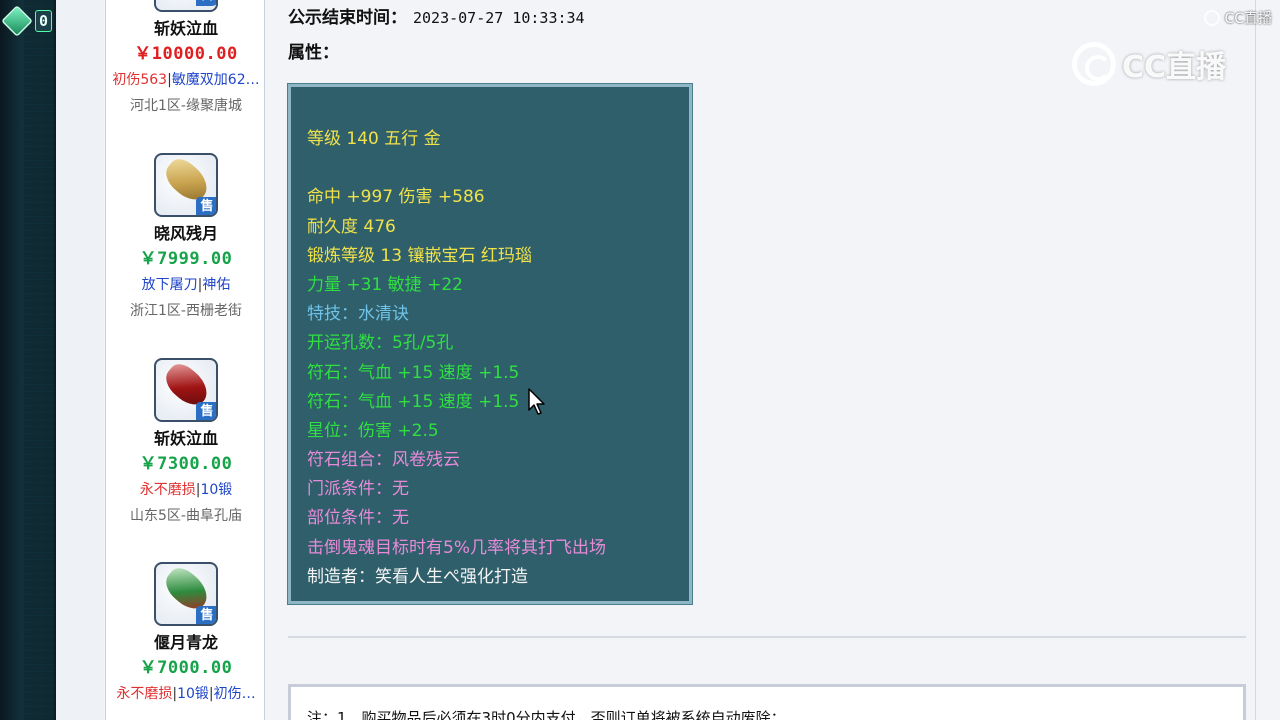 The image size is (1280, 720). Describe the element at coordinates (80, 360) in the screenshot. I see `page-gutter` at that location.